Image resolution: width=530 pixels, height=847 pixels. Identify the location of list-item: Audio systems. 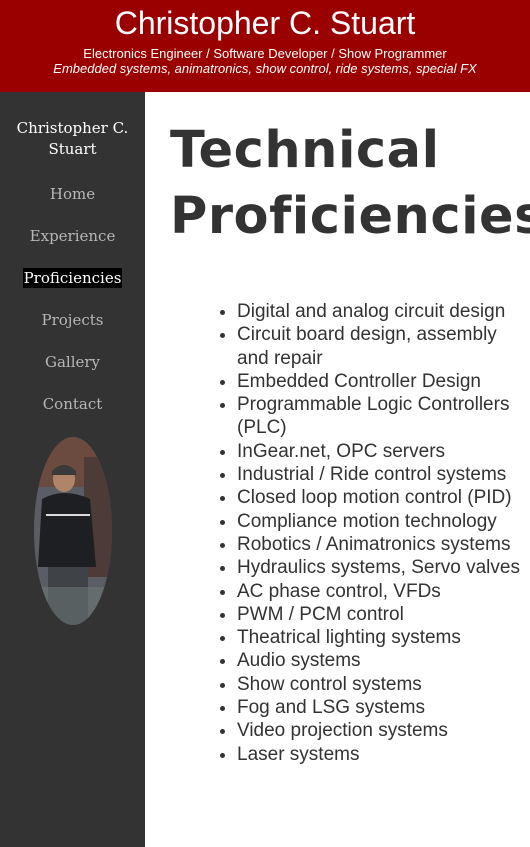
(383, 660).